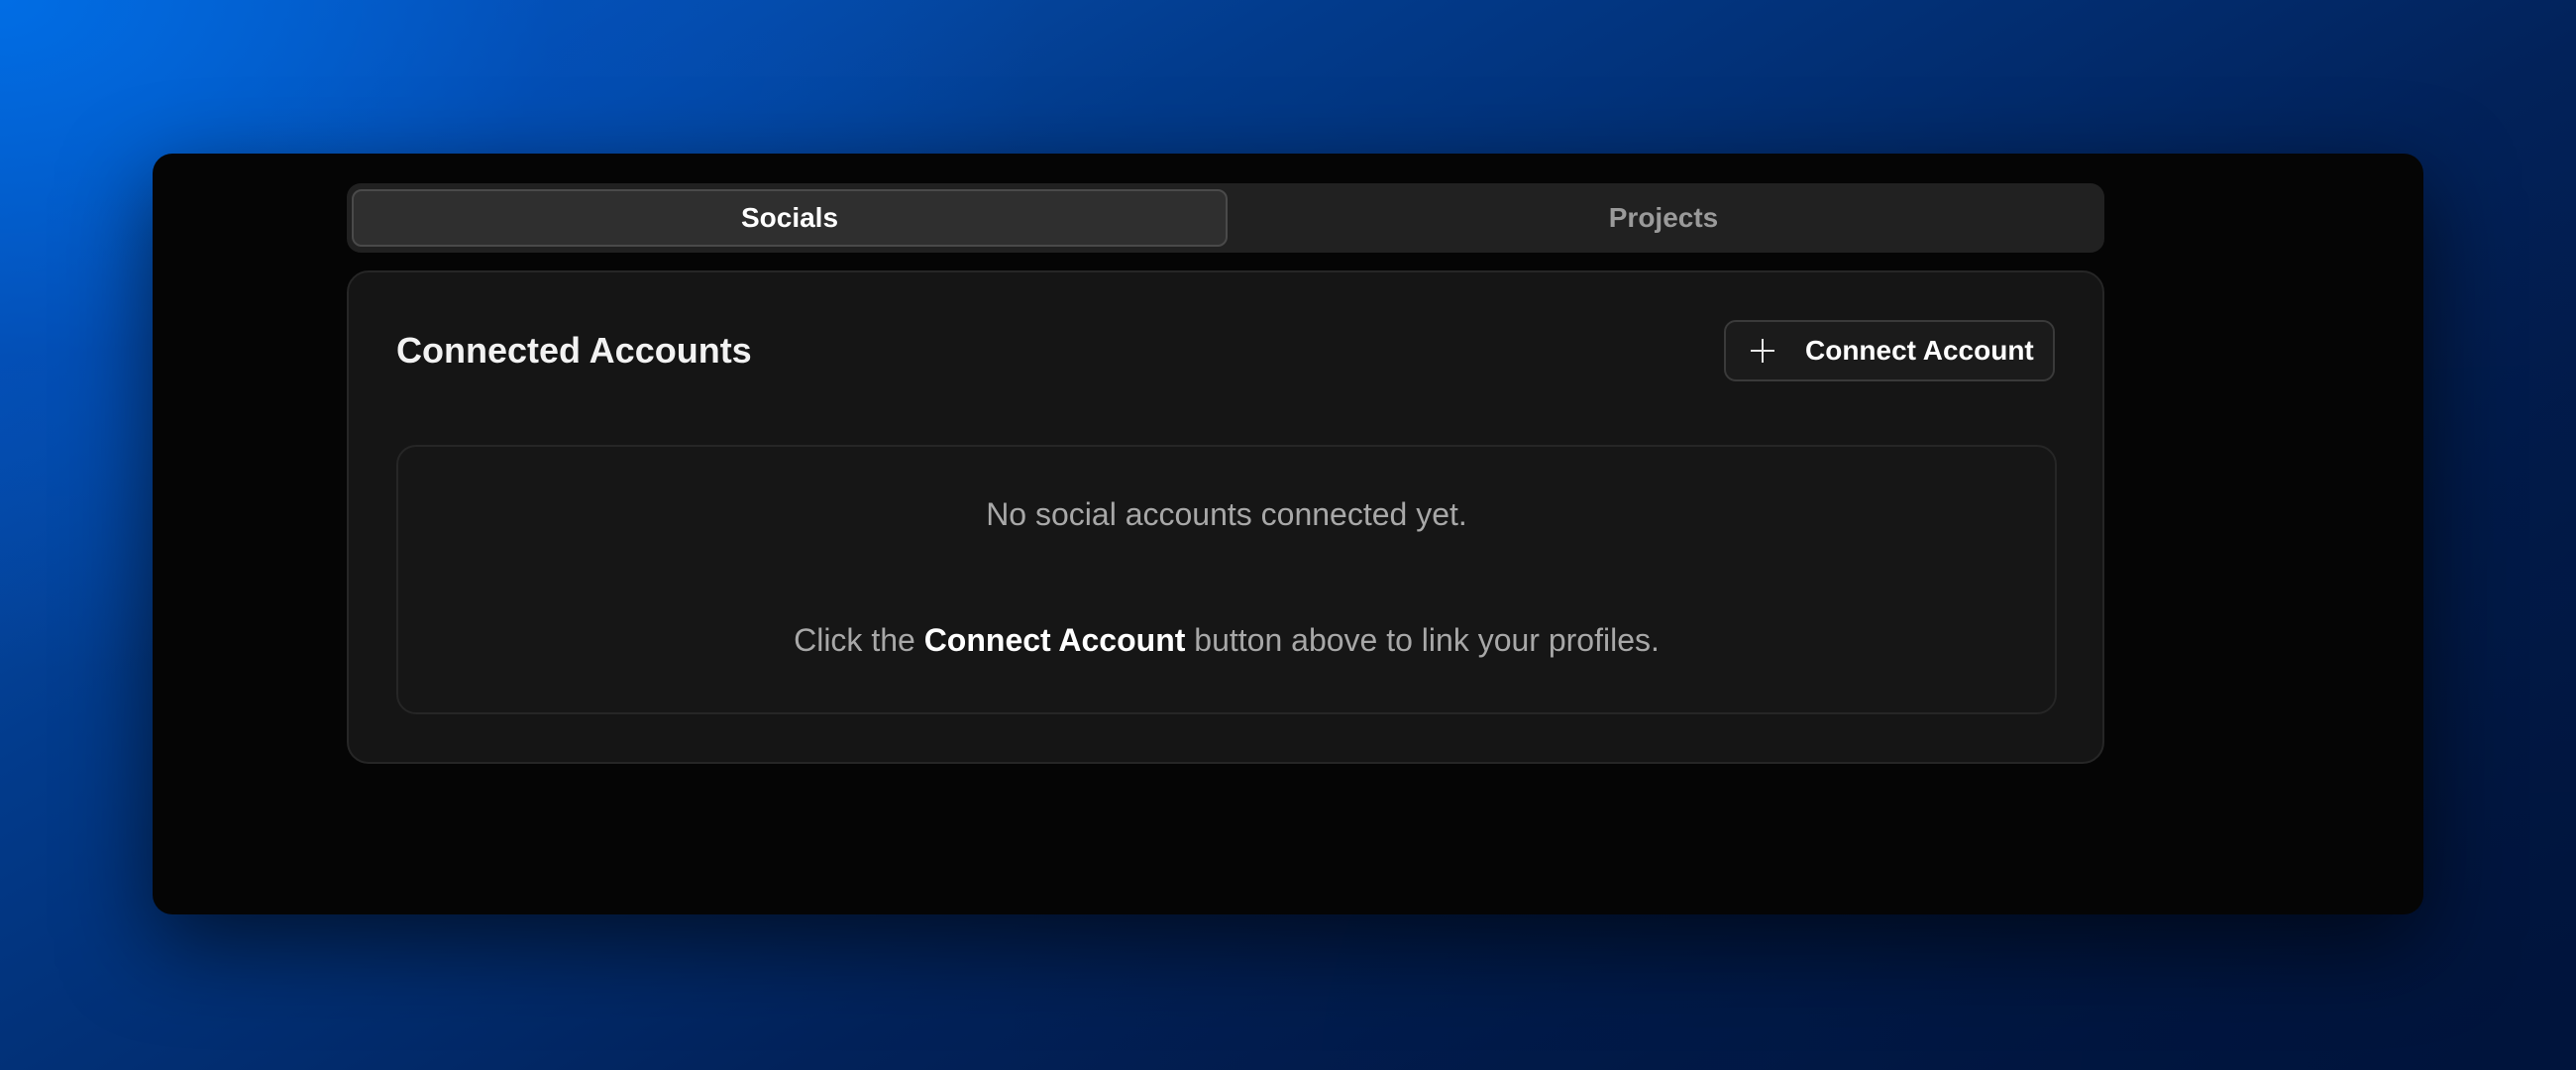 The width and height of the screenshot is (2576, 1070). I want to click on connect-account-button: Connect Account, so click(1889, 350).